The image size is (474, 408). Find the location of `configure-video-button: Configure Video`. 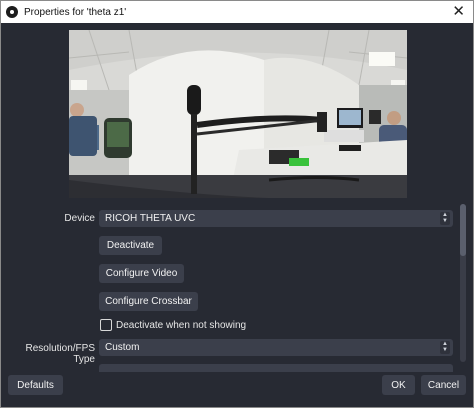

configure-video-button: Configure Video is located at coordinates (141, 273).